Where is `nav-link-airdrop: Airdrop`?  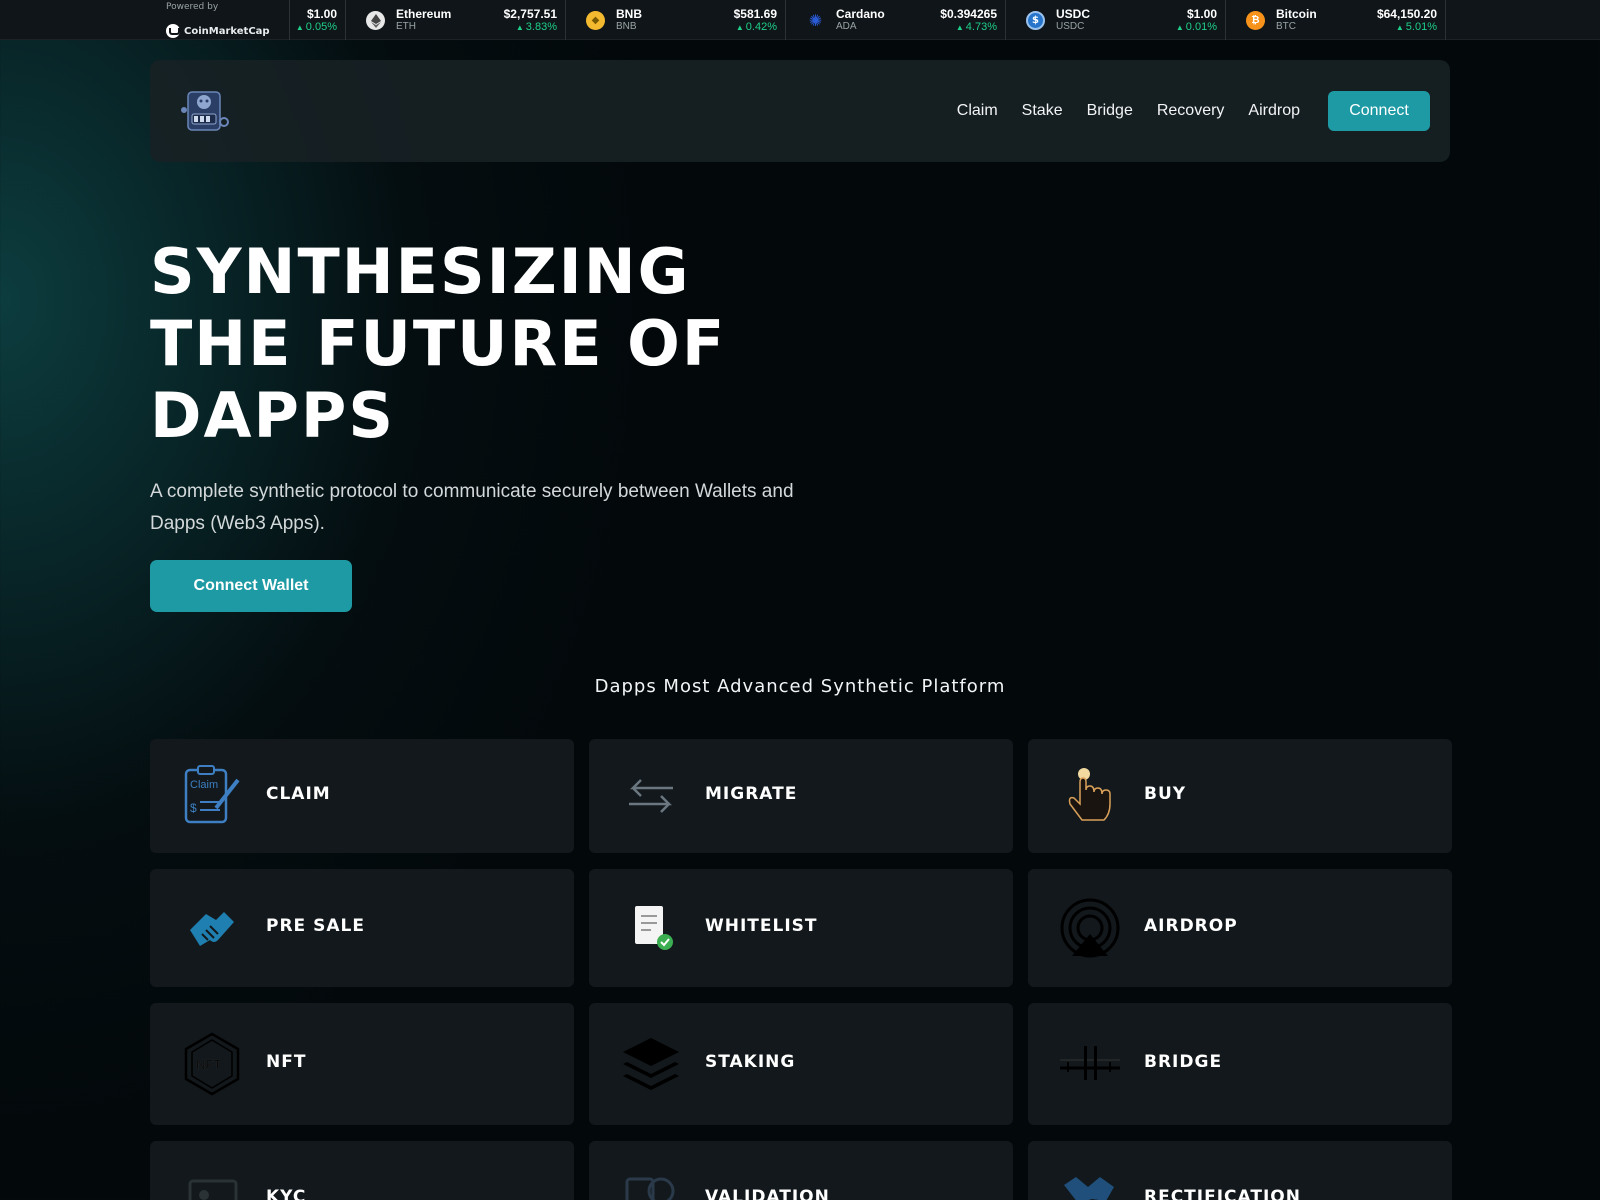
nav-link-airdrop: Airdrop is located at coordinates (1274, 111).